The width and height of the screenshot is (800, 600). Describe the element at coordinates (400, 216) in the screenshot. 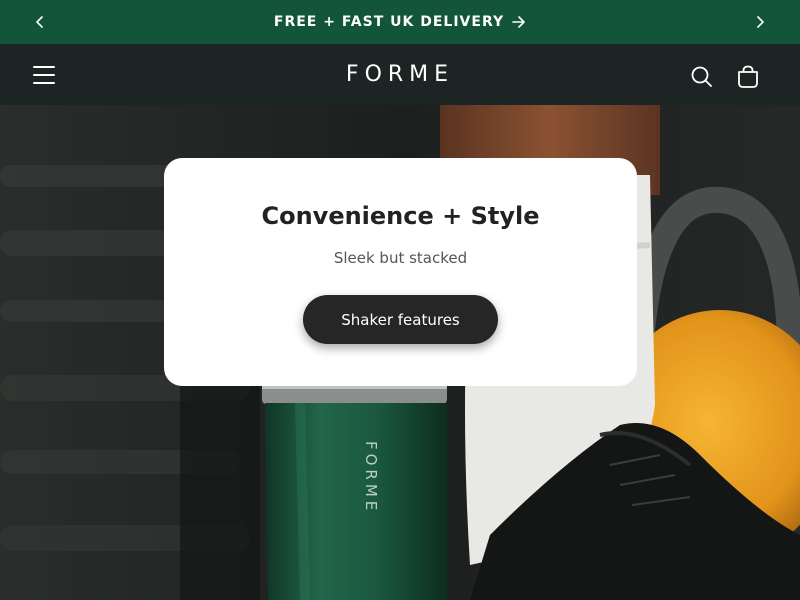

I see `hero-title: Convenience + Style` at that location.